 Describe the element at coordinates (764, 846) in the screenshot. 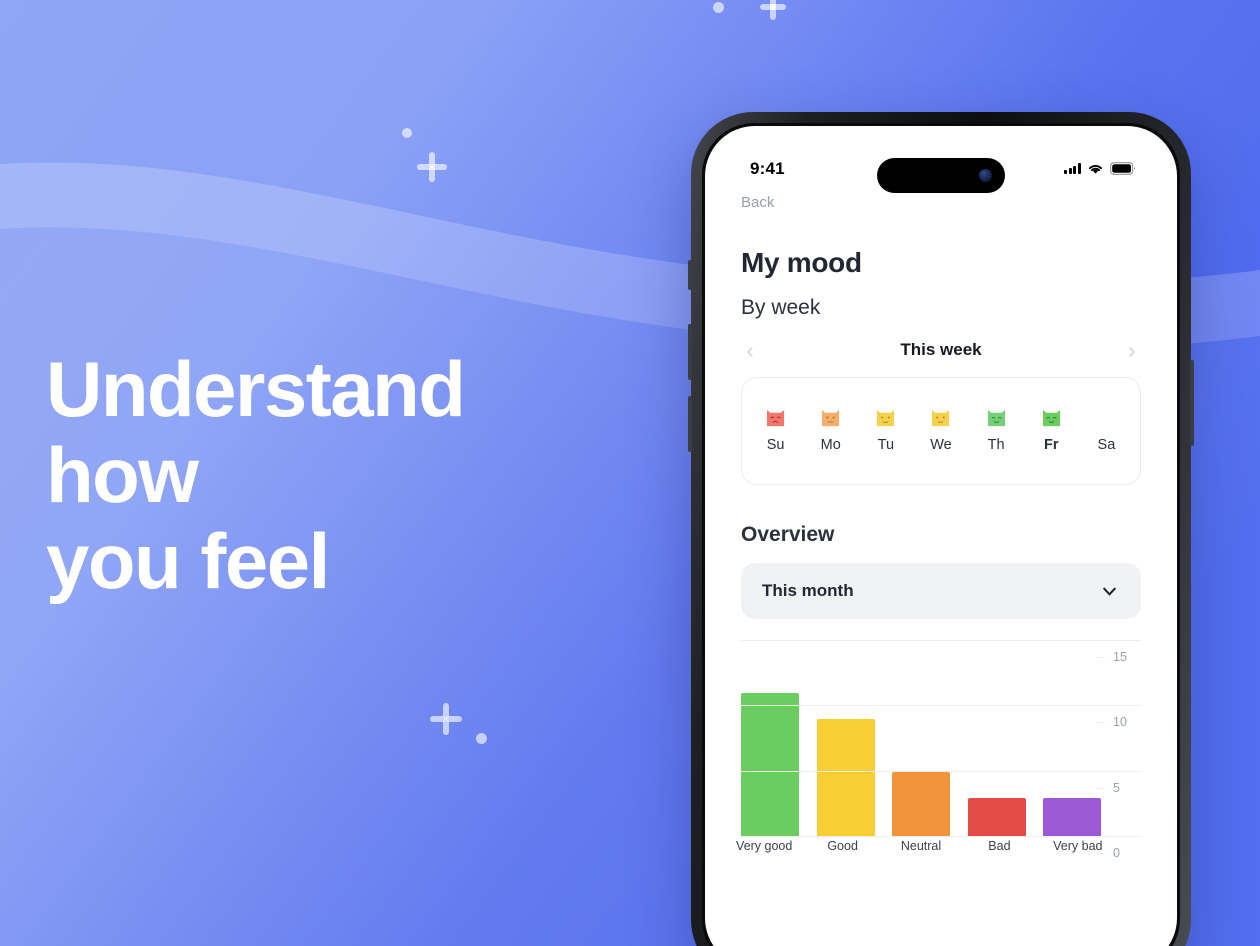

I see `chart-x-tick-label: Very good` at that location.